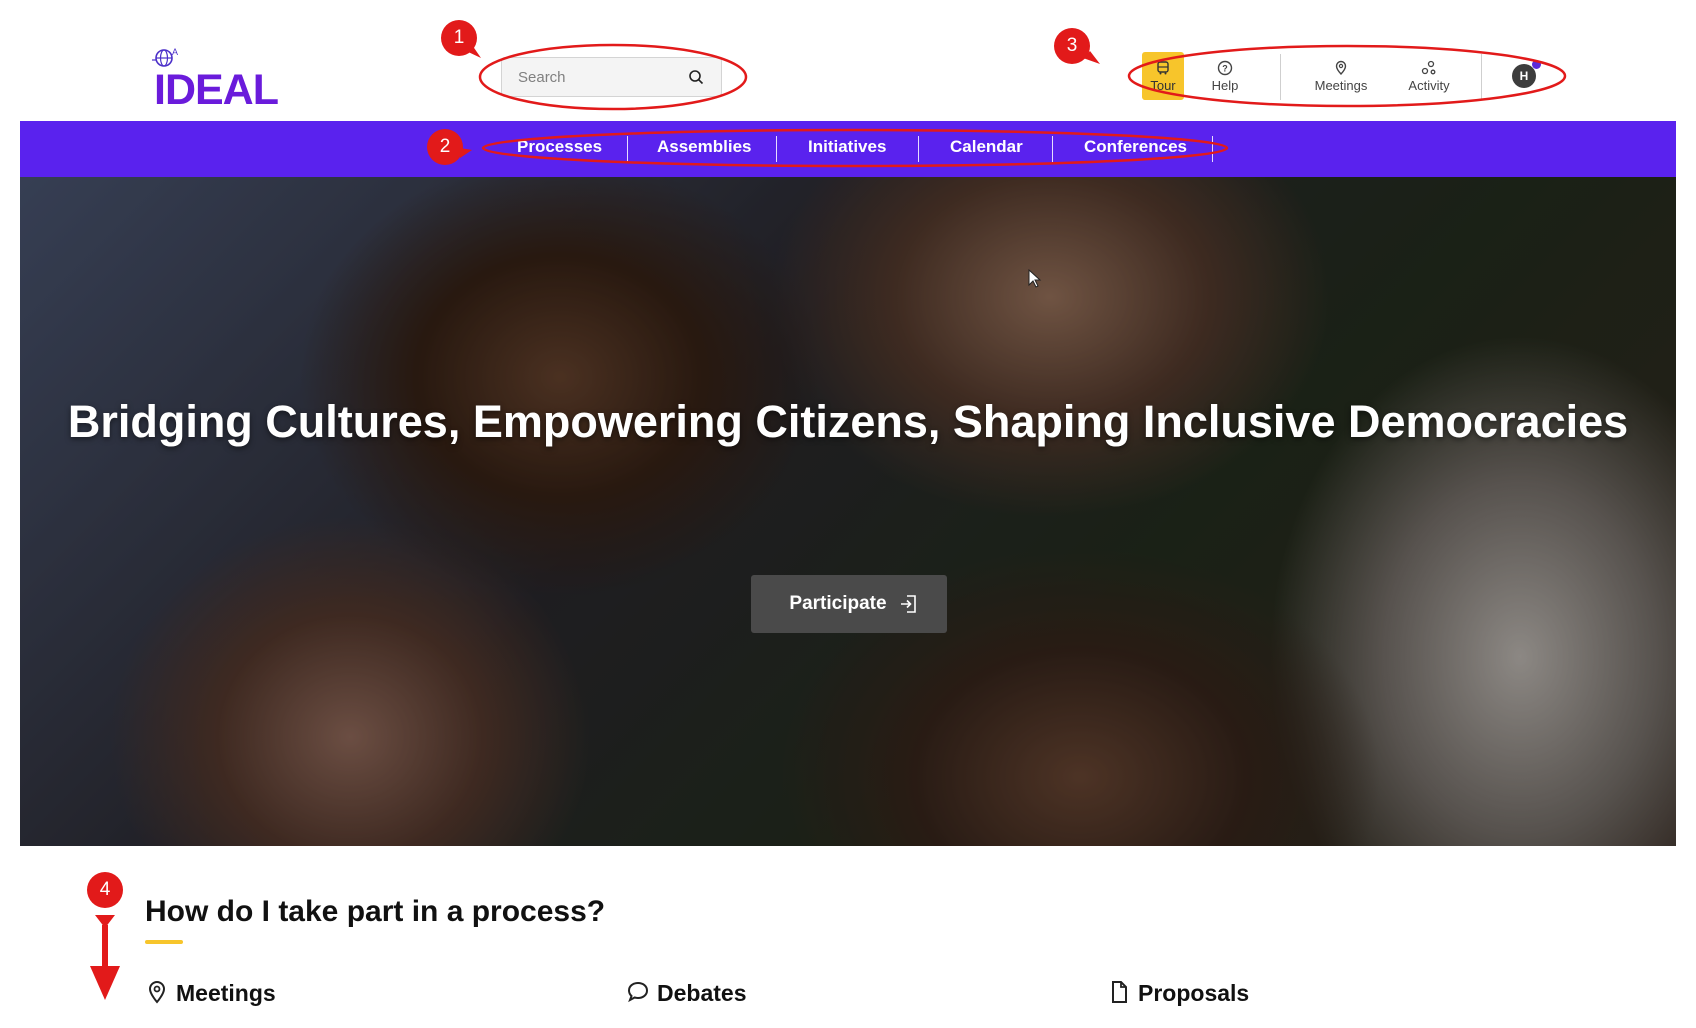 This screenshot has width=1696, height=1028. What do you see at coordinates (105, 890) in the screenshot?
I see `annotation-badge-4: 4` at bounding box center [105, 890].